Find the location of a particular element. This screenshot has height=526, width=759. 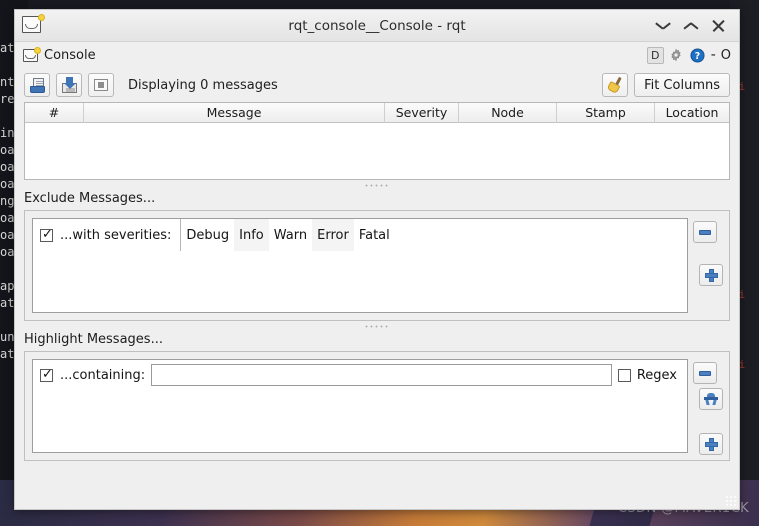

highlight-rule-label: ...containing: is located at coordinates (103, 375).